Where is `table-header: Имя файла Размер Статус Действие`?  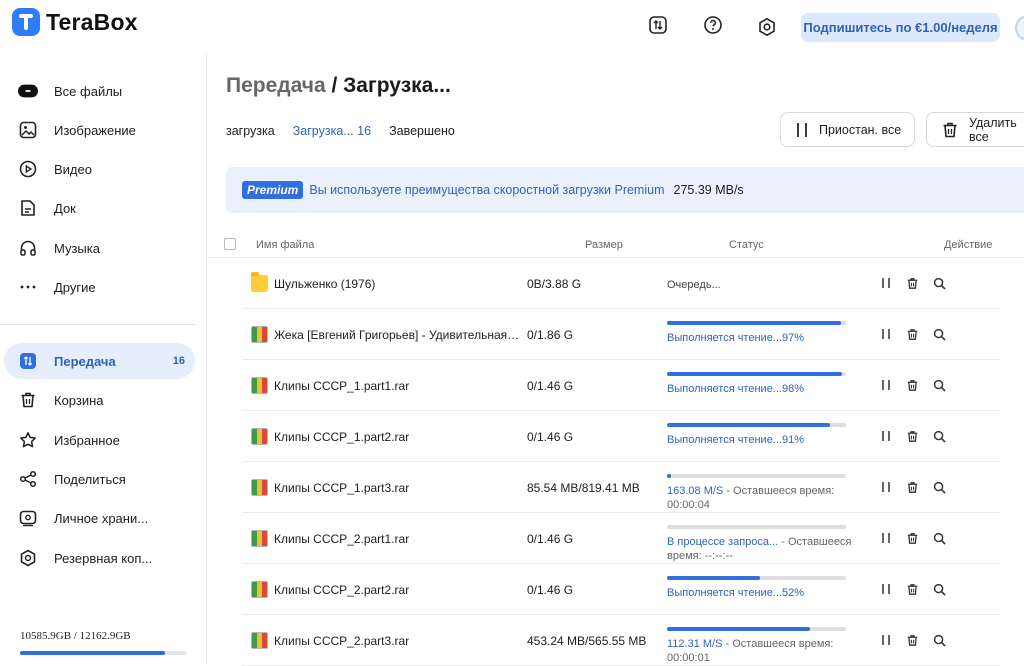 table-header: Имя файла Размер Статус Действие is located at coordinates (616, 245).